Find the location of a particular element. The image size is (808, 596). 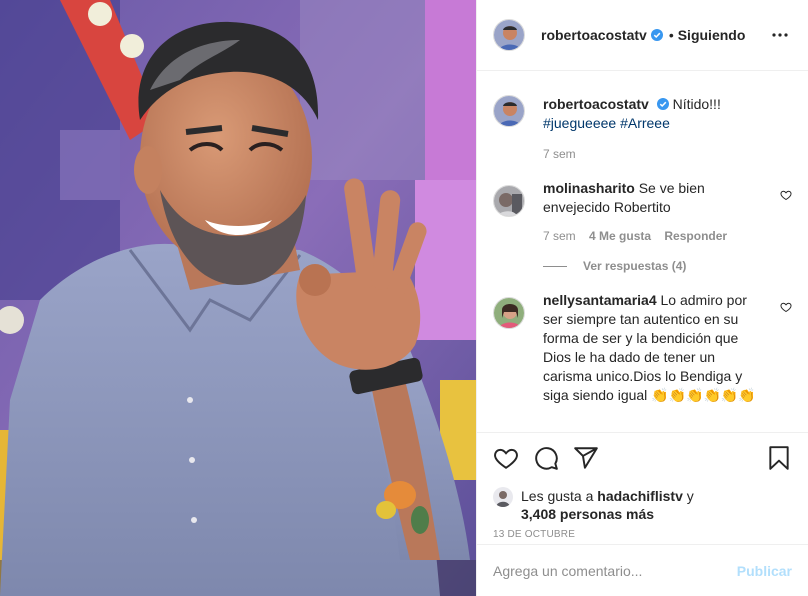

following-button: Siguiendo is located at coordinates (712, 35).